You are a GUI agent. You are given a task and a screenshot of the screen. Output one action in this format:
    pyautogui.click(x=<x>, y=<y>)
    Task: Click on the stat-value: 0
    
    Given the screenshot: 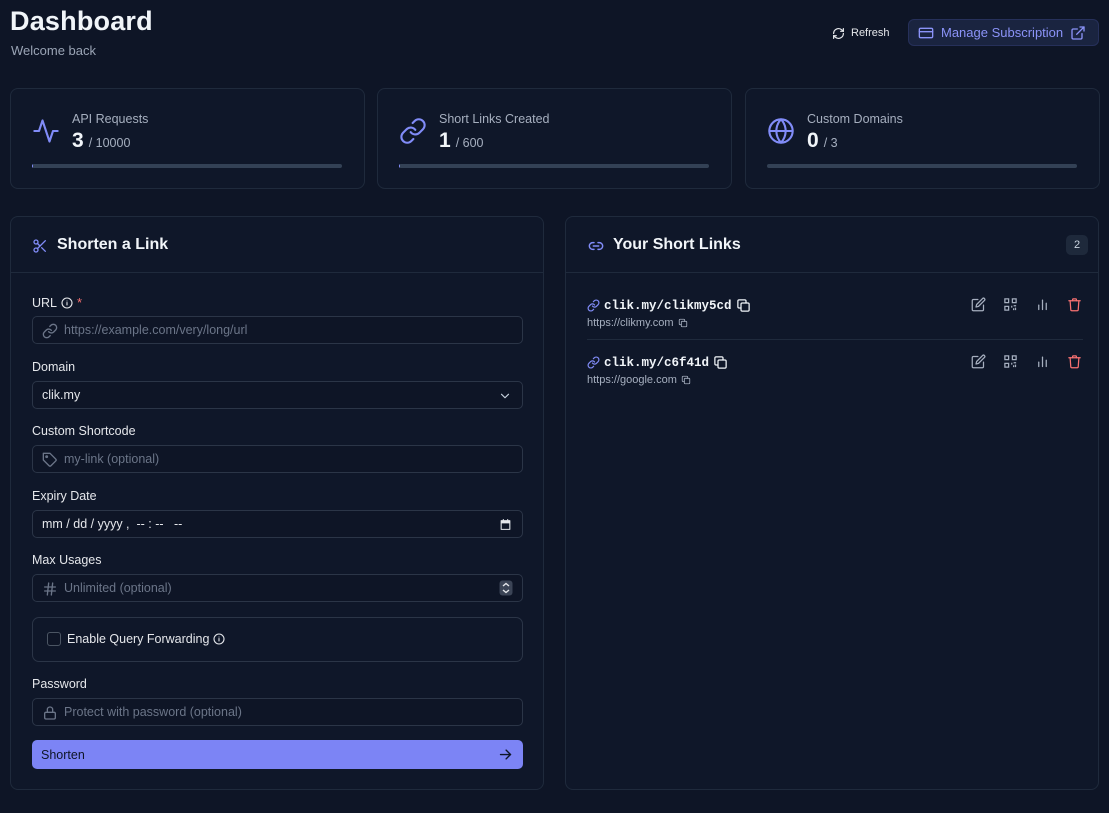 What is the action you would take?
    pyautogui.click(x=813, y=140)
    